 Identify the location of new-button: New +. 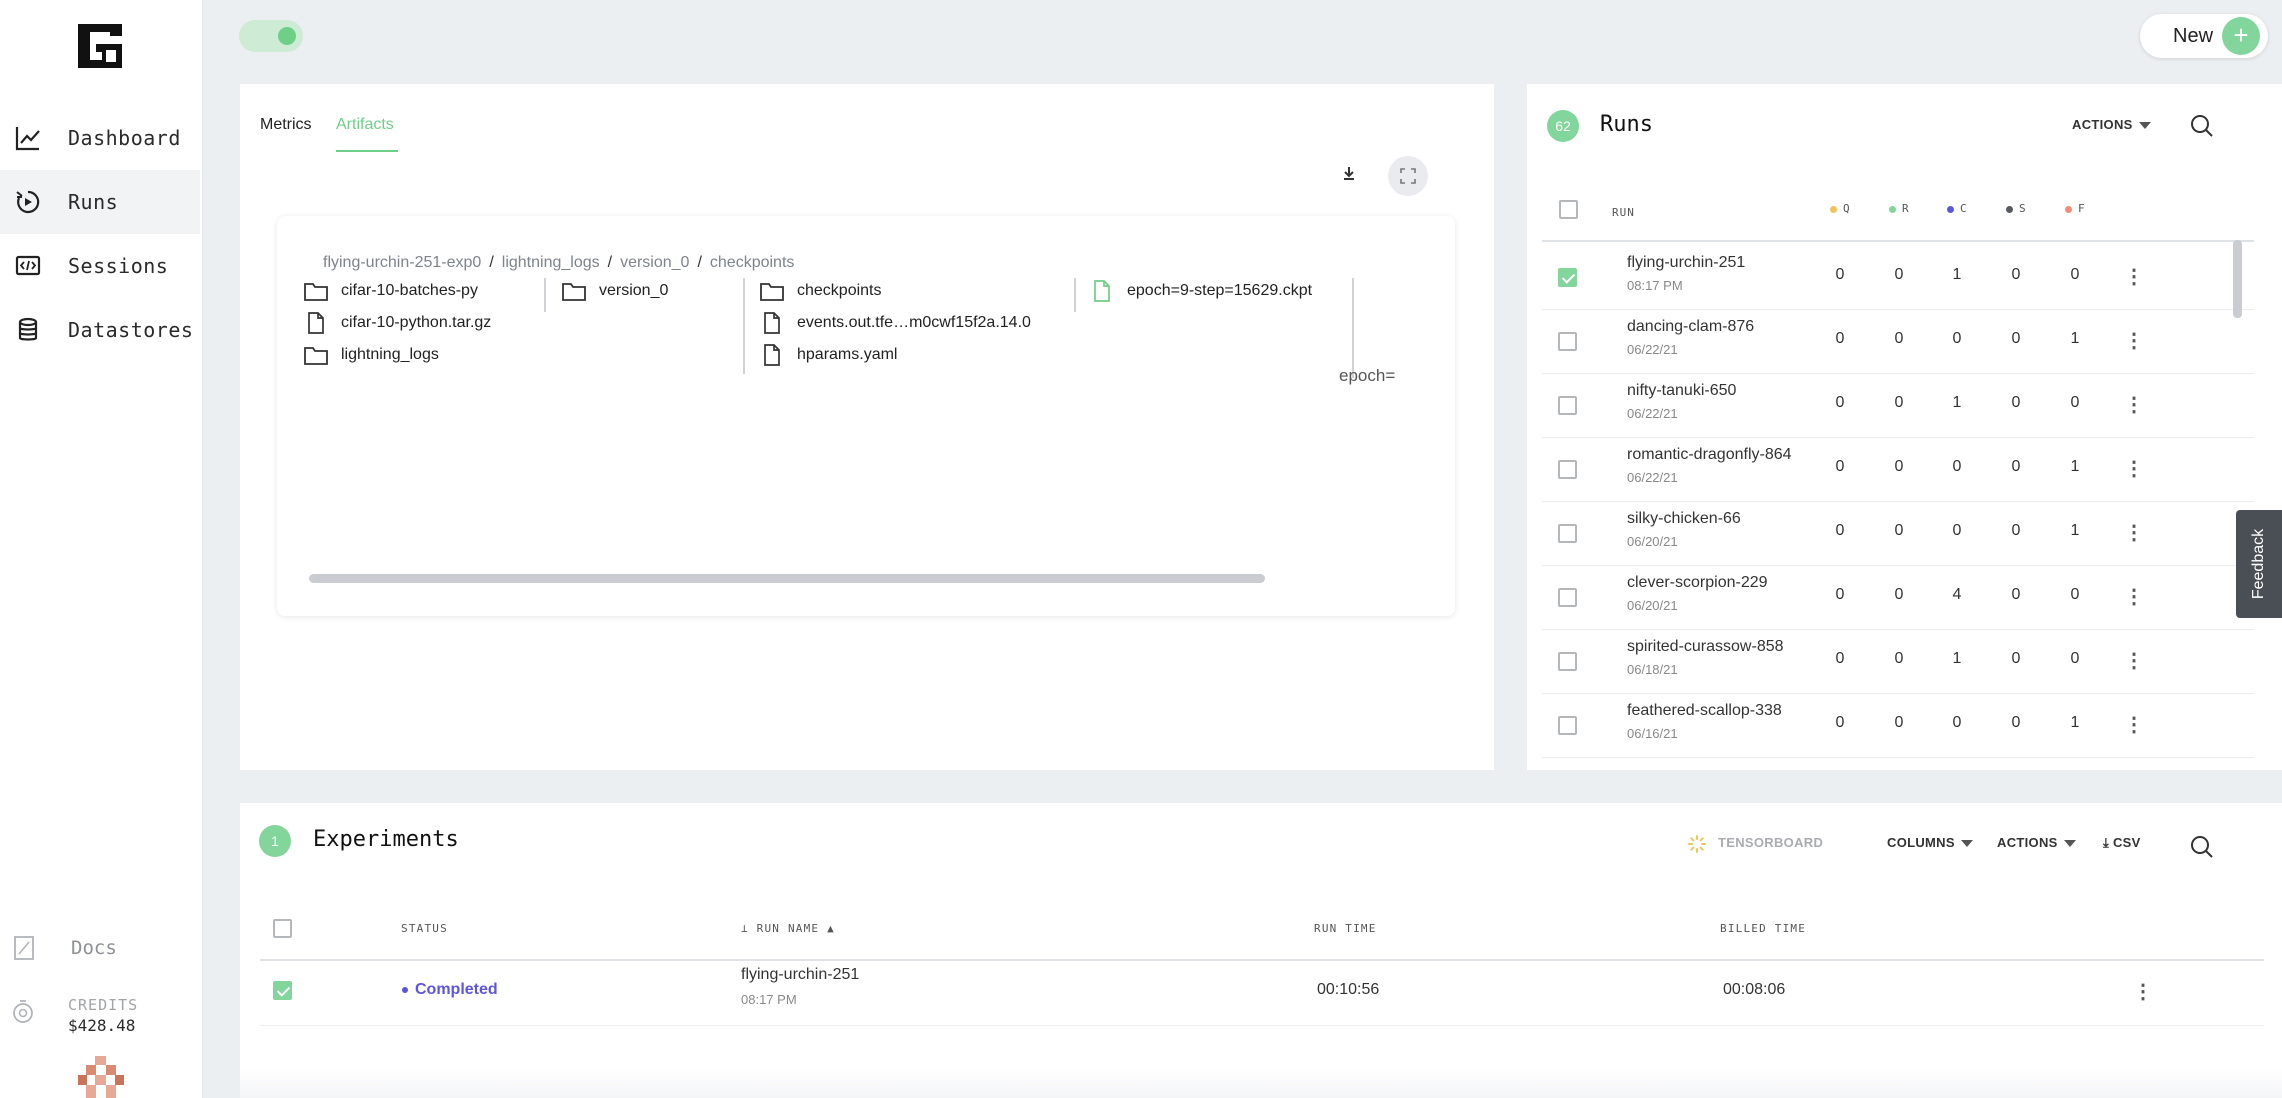
(2204, 36).